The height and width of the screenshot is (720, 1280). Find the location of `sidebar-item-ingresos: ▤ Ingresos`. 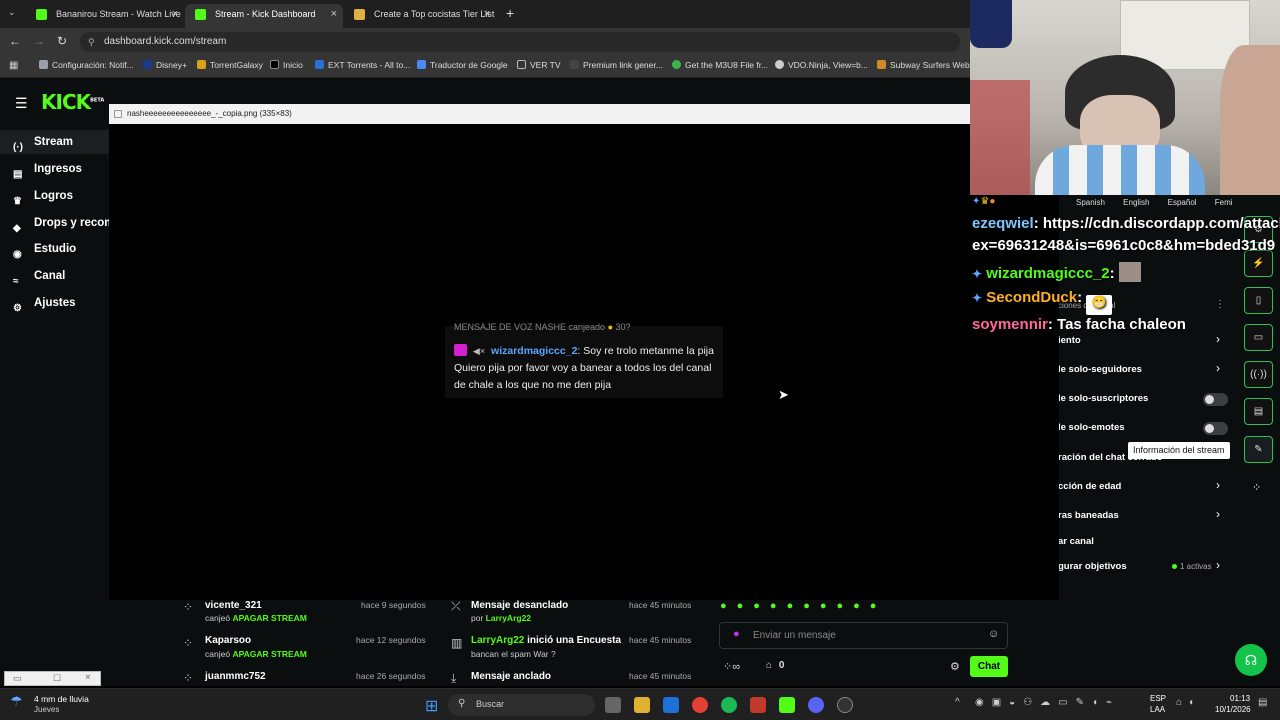

sidebar-item-ingresos: ▤ Ingresos is located at coordinates (55, 169).